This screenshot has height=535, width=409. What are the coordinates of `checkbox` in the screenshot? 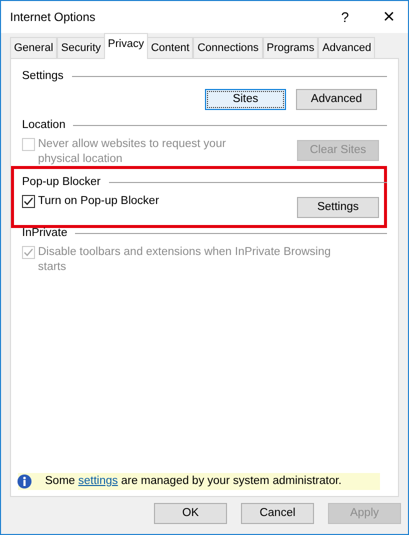 It's located at (28, 201).